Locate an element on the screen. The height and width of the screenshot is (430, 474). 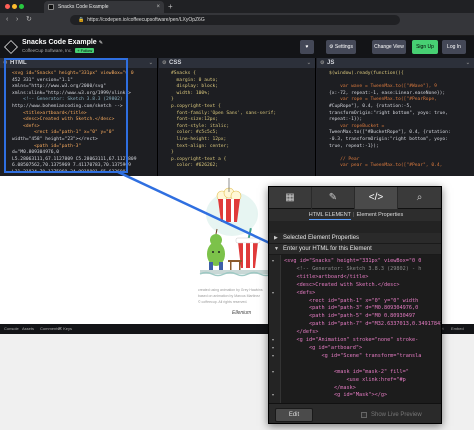
code-text: display: block; is located at coordinates (195, 87).